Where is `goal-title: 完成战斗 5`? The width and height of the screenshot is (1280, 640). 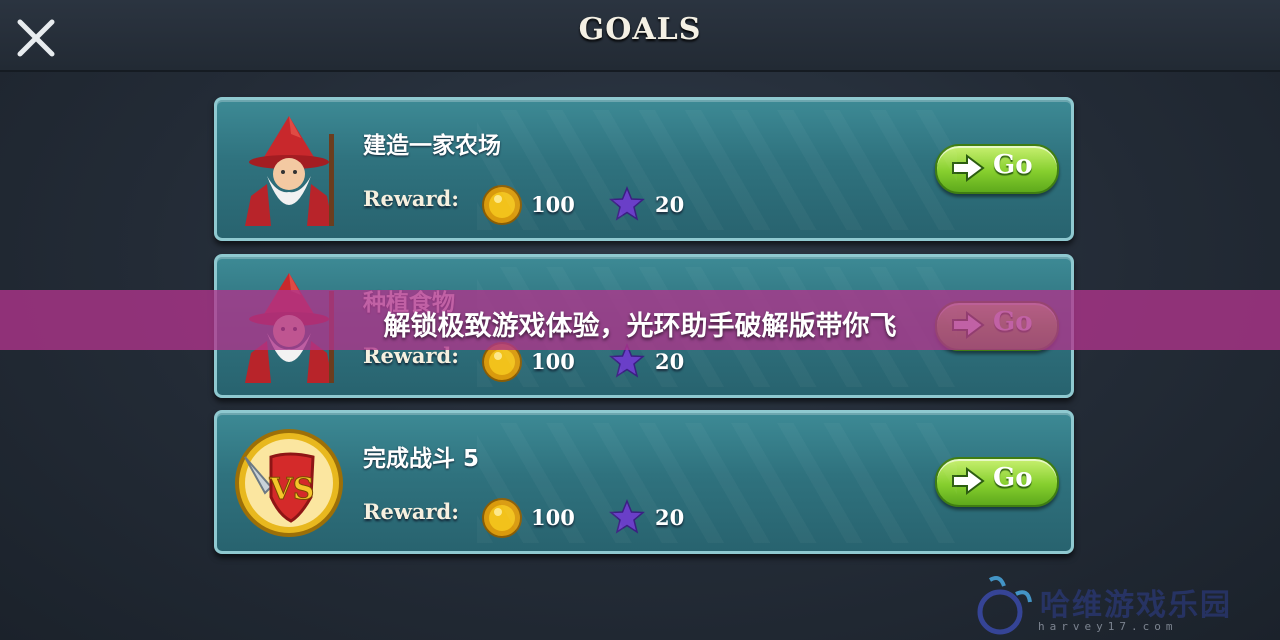
goal-title: 完成战斗 5 is located at coordinates (421, 459).